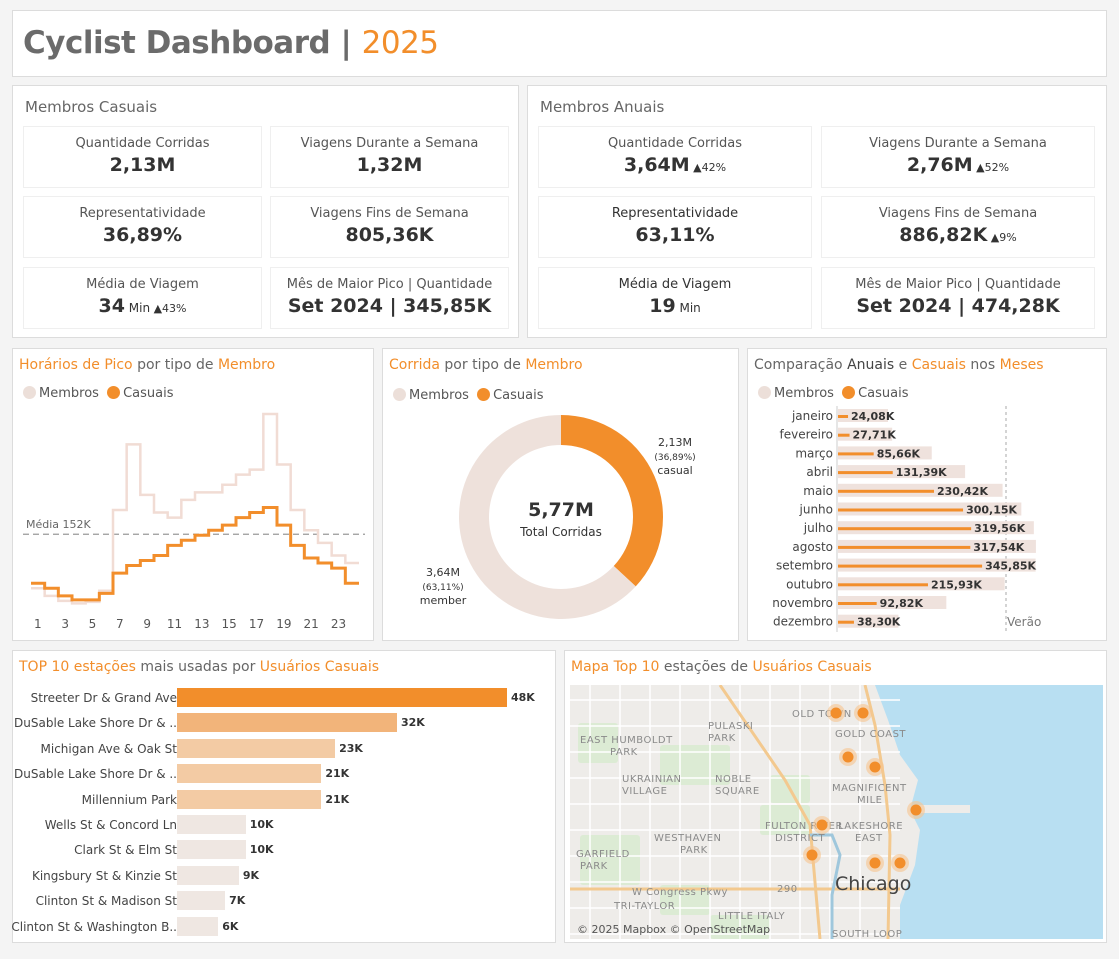 This screenshot has height=959, width=1119. Describe the element at coordinates (65, 624) in the screenshot. I see `x-tick-label: 3` at that location.